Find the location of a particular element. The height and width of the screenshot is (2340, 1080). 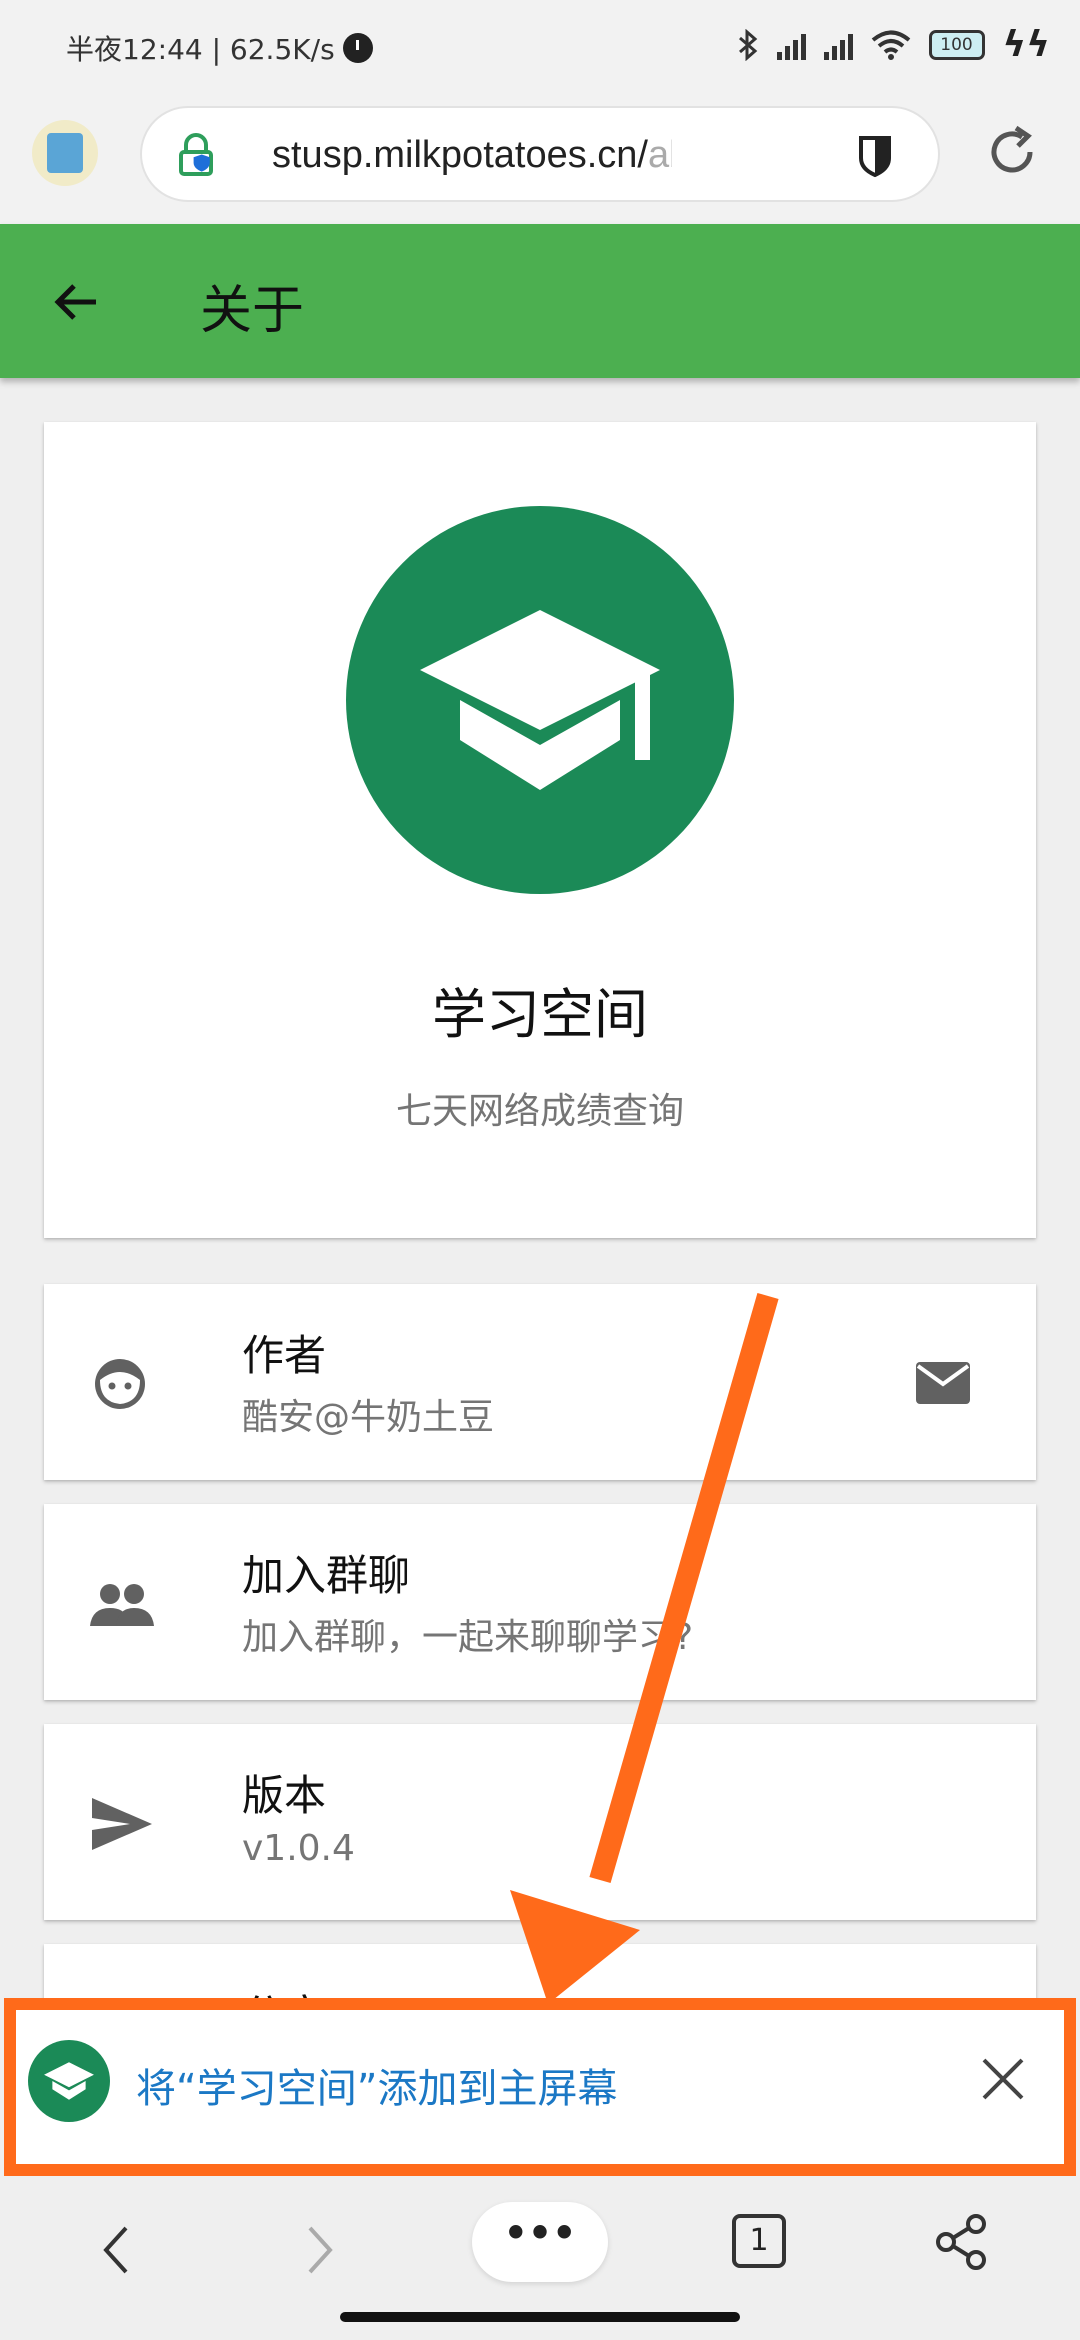

share-icon is located at coordinates (962, 2242).